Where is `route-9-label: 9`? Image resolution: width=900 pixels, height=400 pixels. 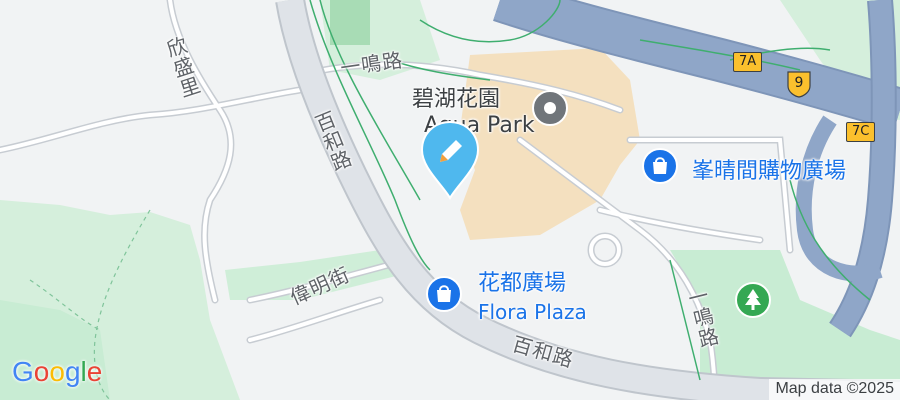 route-9-label: 9 is located at coordinates (799, 83).